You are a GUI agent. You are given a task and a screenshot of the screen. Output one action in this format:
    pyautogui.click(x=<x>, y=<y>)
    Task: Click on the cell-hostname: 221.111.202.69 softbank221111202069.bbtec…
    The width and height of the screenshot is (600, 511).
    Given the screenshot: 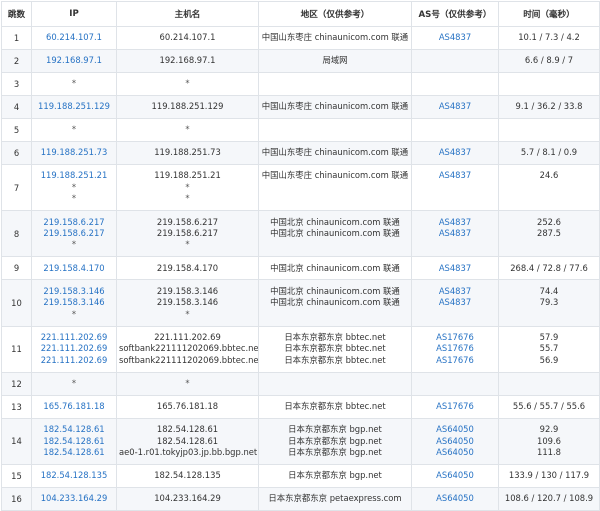 What is the action you would take?
    pyautogui.click(x=187, y=349)
    